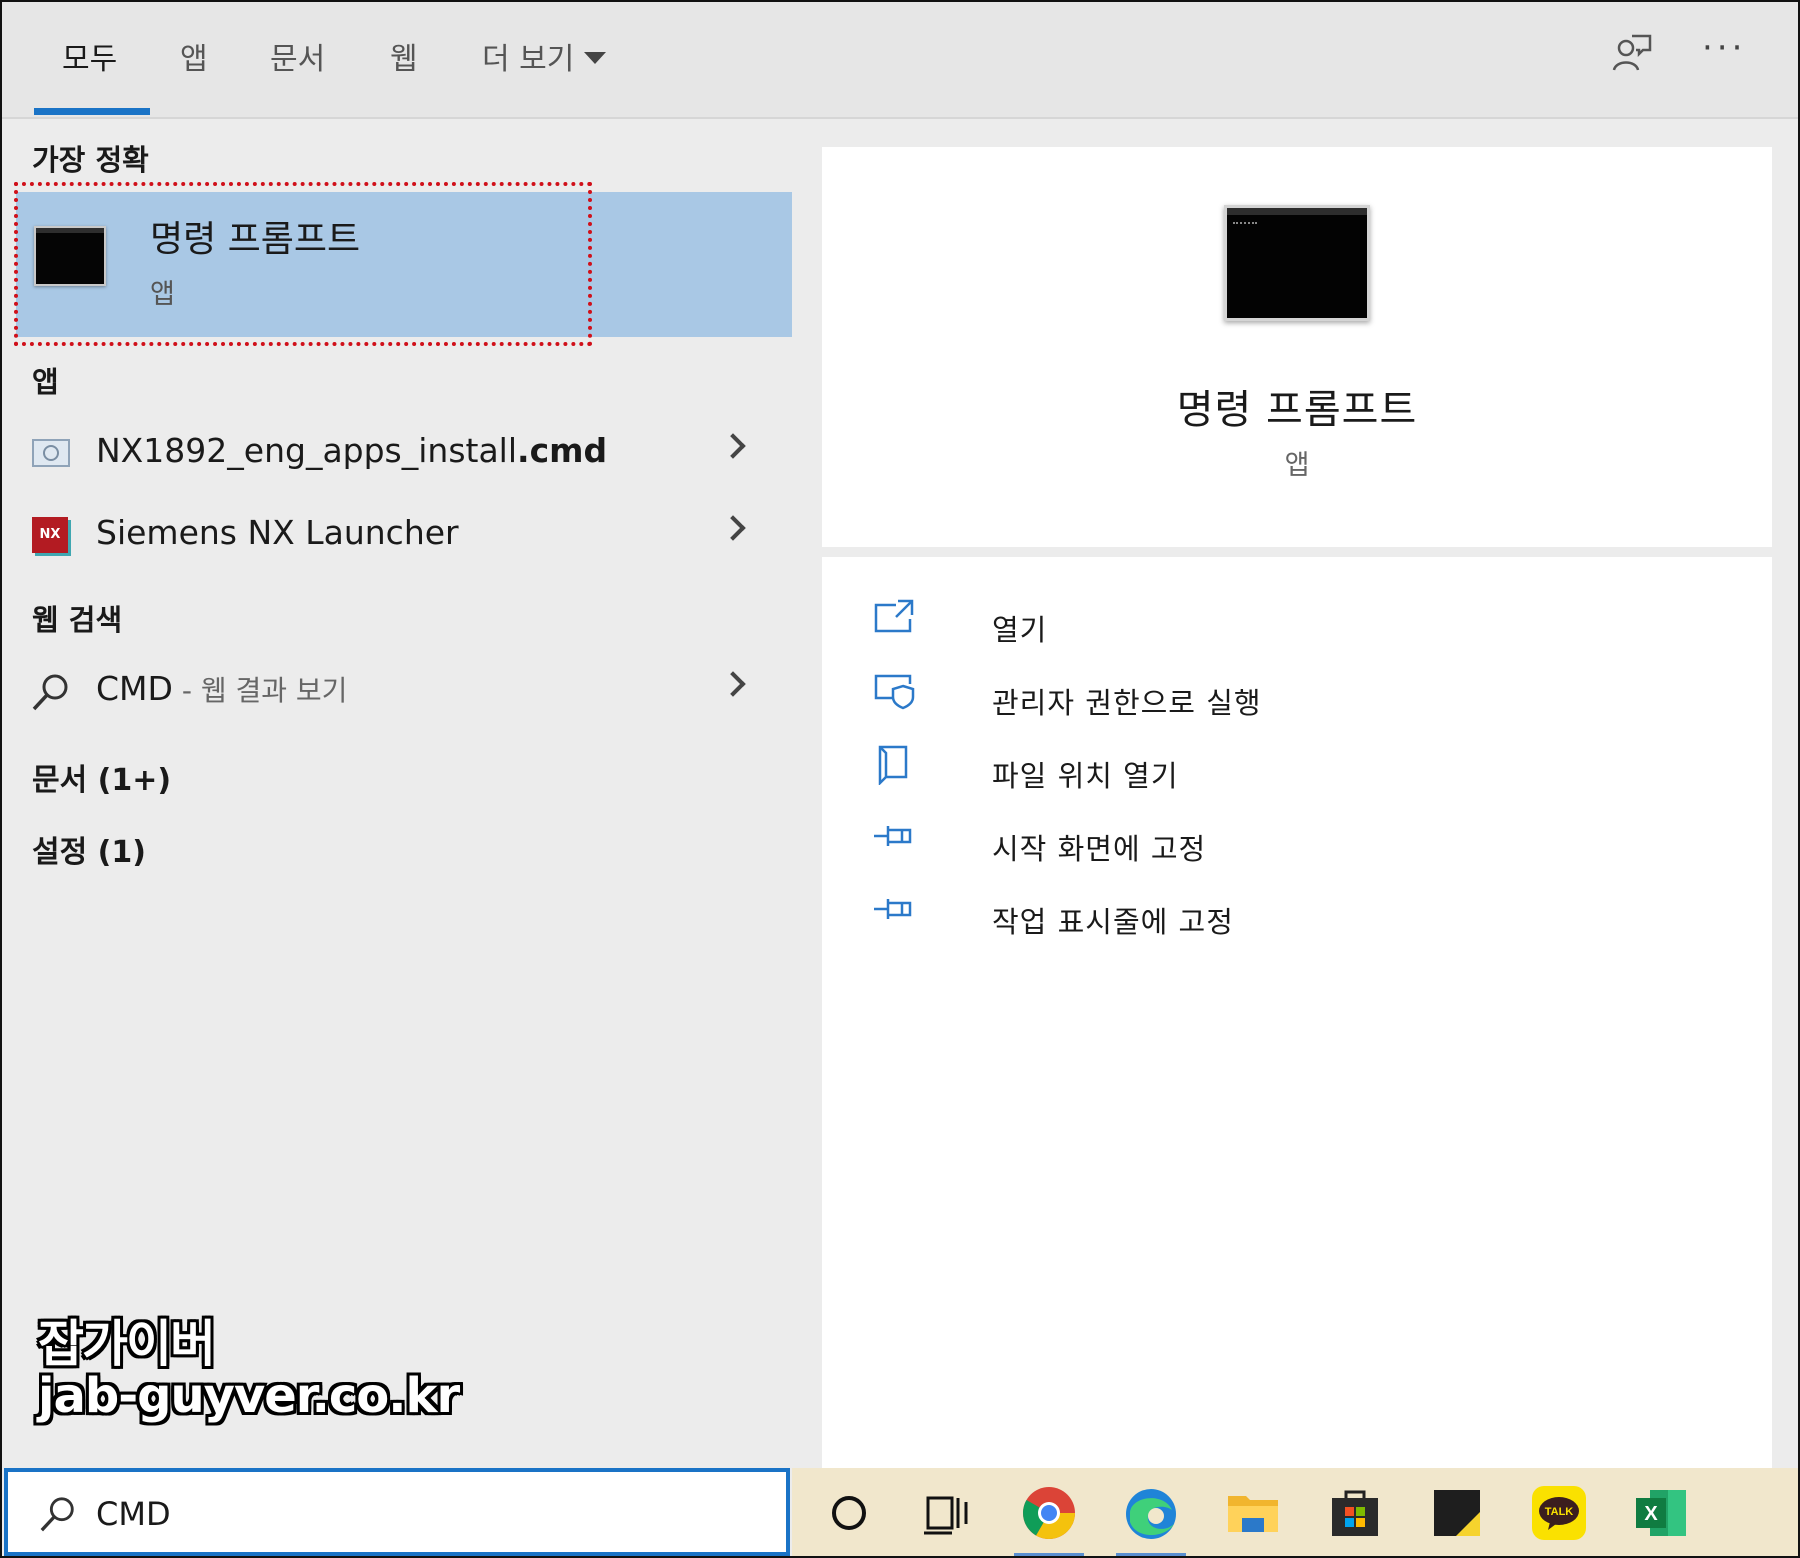 This screenshot has height=1558, width=1800. I want to click on kakaotalk-icon: TALK, so click(1559, 1513).